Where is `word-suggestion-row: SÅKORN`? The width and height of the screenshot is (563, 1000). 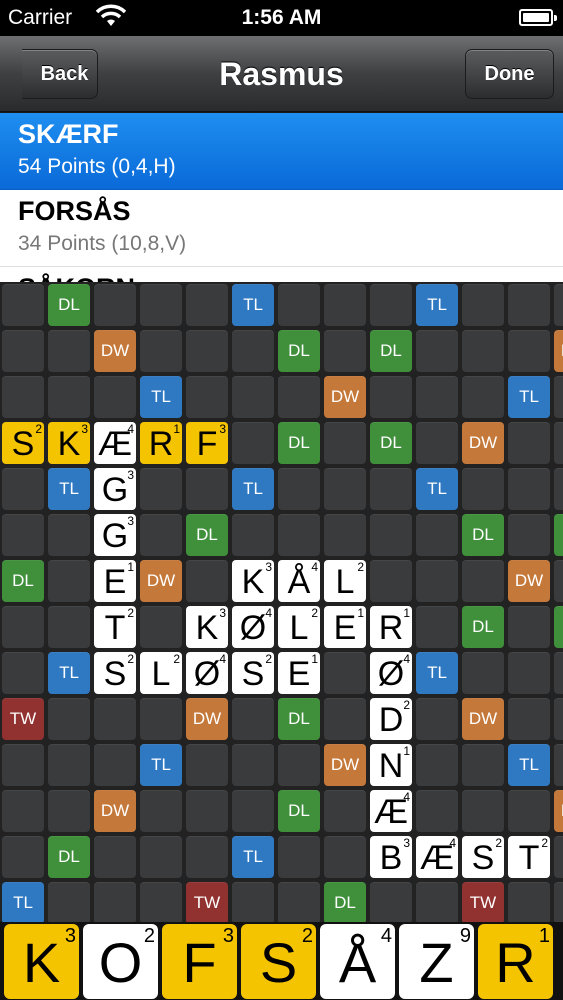 word-suggestion-row: SÅKORN is located at coordinates (281, 274).